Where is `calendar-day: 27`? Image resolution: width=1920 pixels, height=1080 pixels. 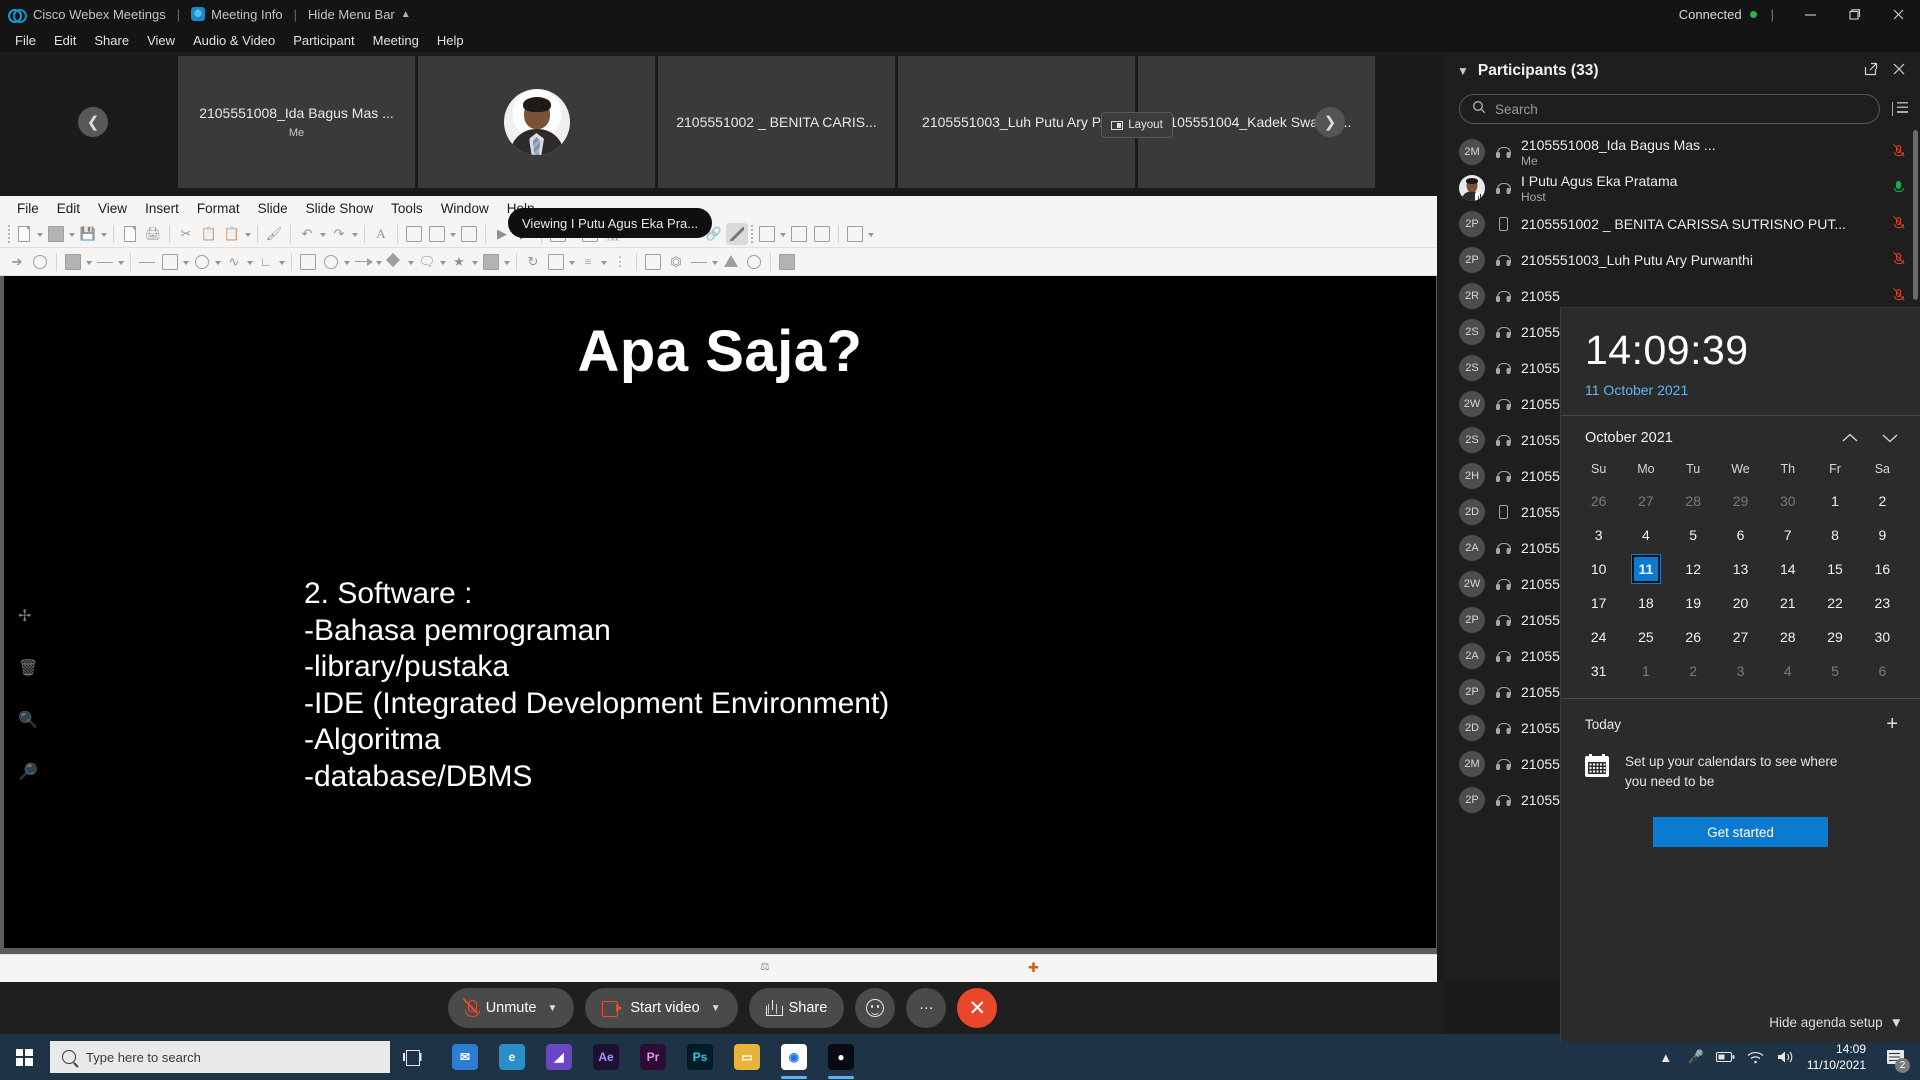
calendar-day: 27 is located at coordinates (1645, 501).